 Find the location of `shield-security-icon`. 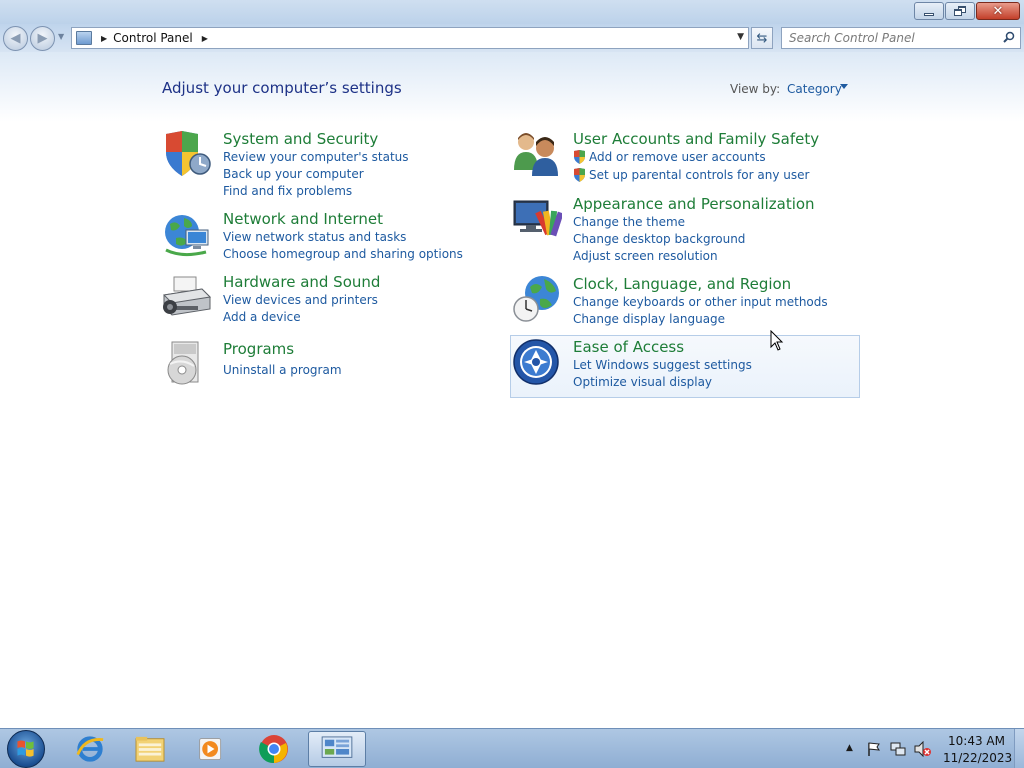

shield-security-icon is located at coordinates (187, 154).